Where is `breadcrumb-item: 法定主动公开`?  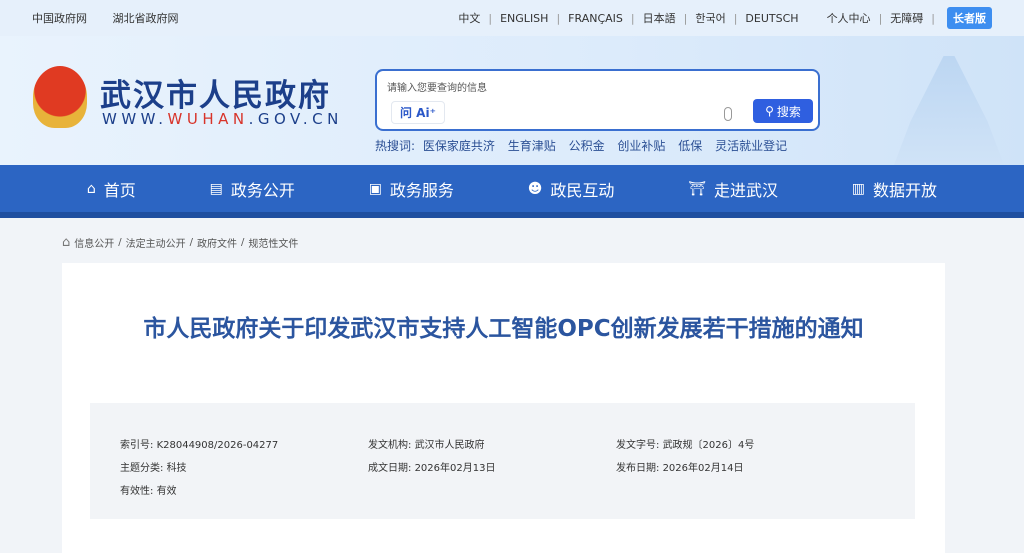 breadcrumb-item: 法定主动公开 is located at coordinates (156, 242).